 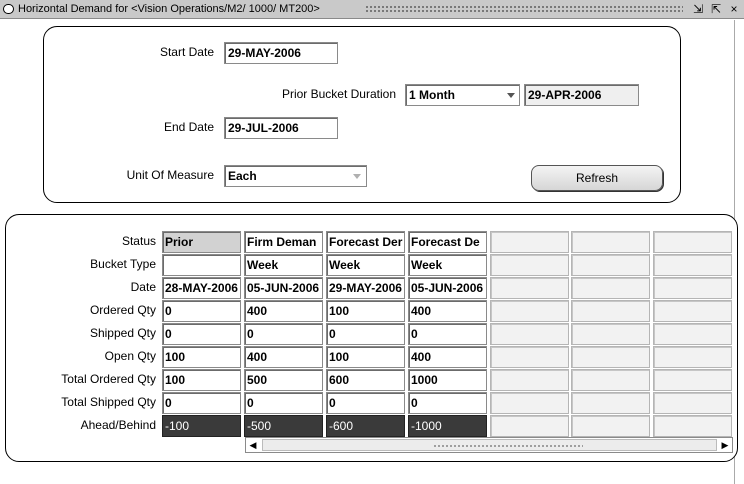 I want to click on prior-bucket-duration-label: Prior Bucket Duration, so click(x=338, y=94).